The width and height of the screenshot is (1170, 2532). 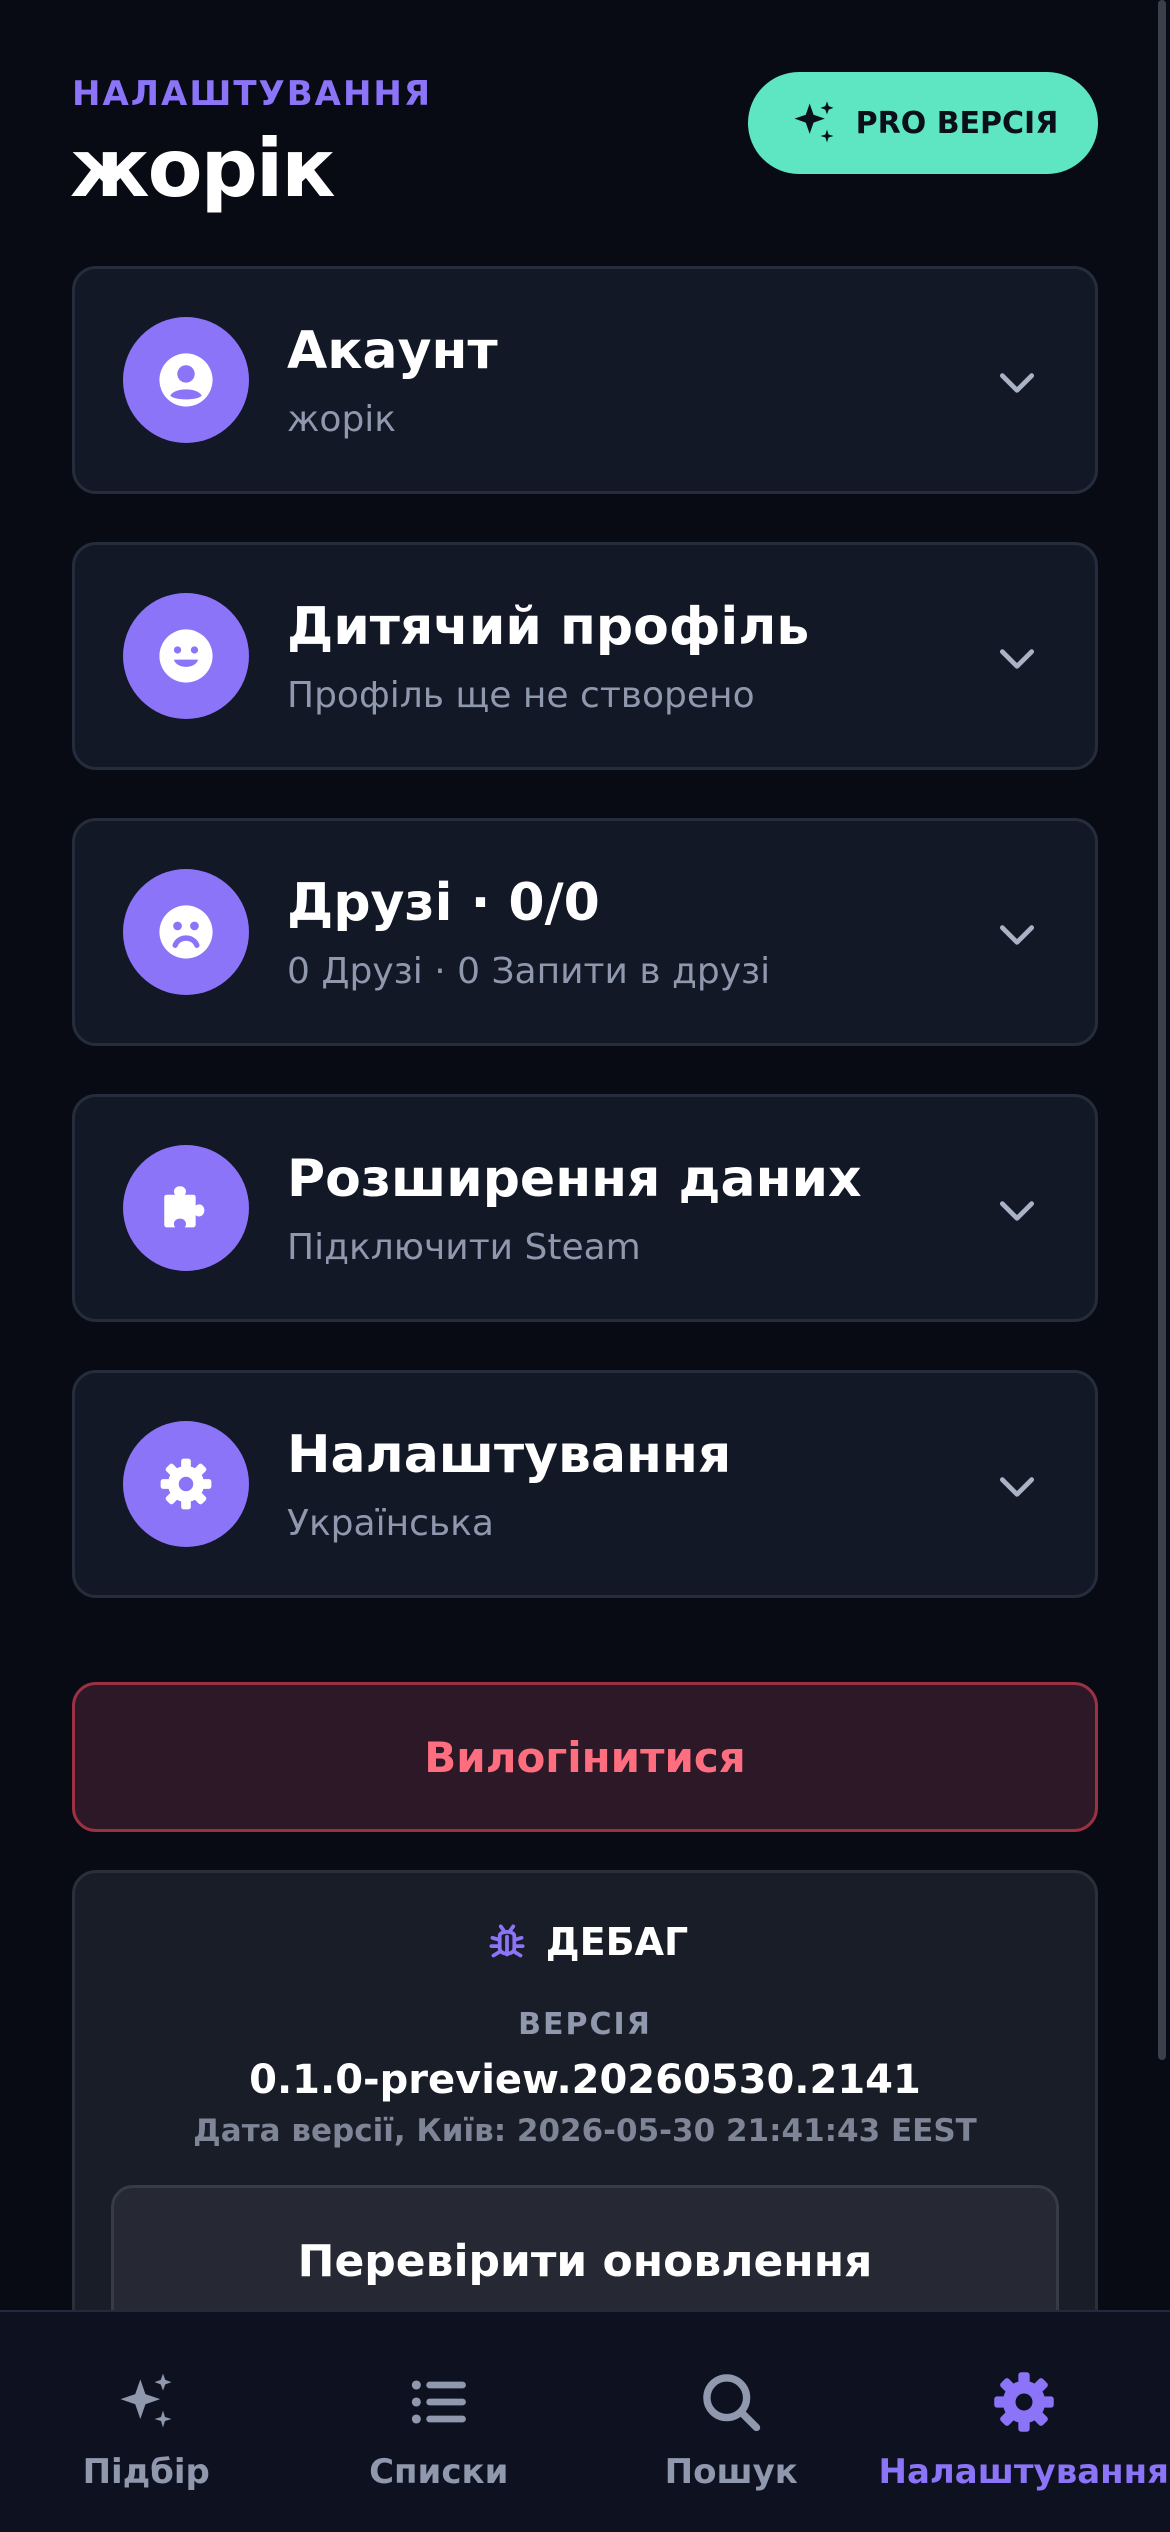 I want to click on account-badge, so click(x=186, y=380).